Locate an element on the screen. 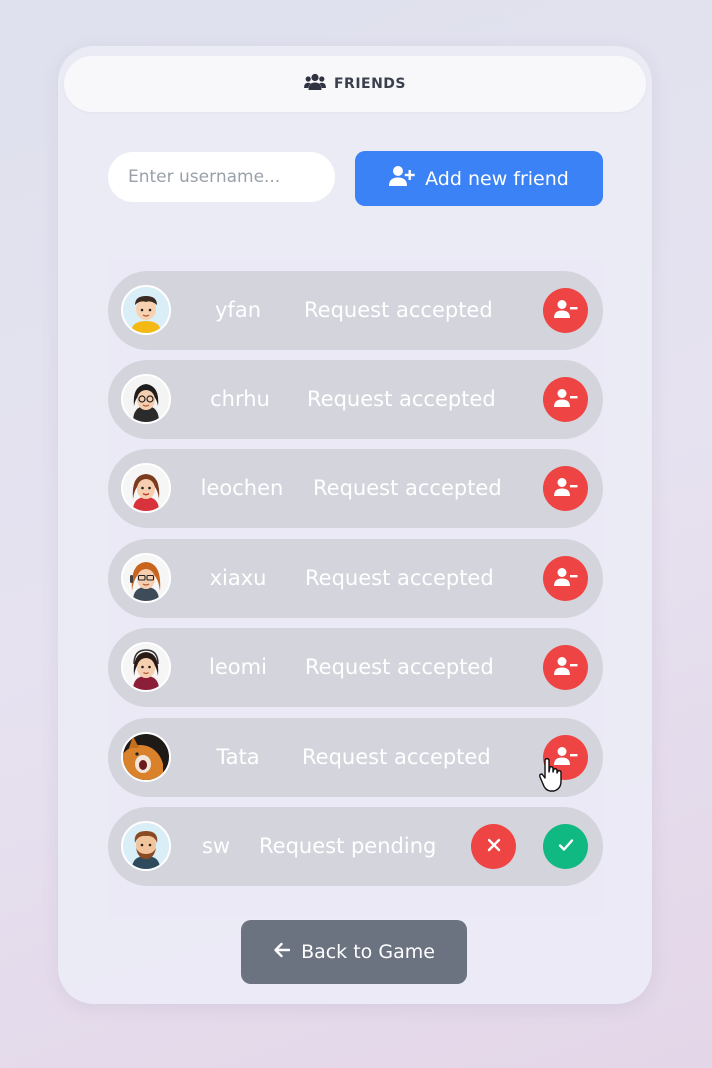 Image resolution: width=712 pixels, height=1068 pixels. friend-row: xiaxu Request accepted is located at coordinates (355, 578).